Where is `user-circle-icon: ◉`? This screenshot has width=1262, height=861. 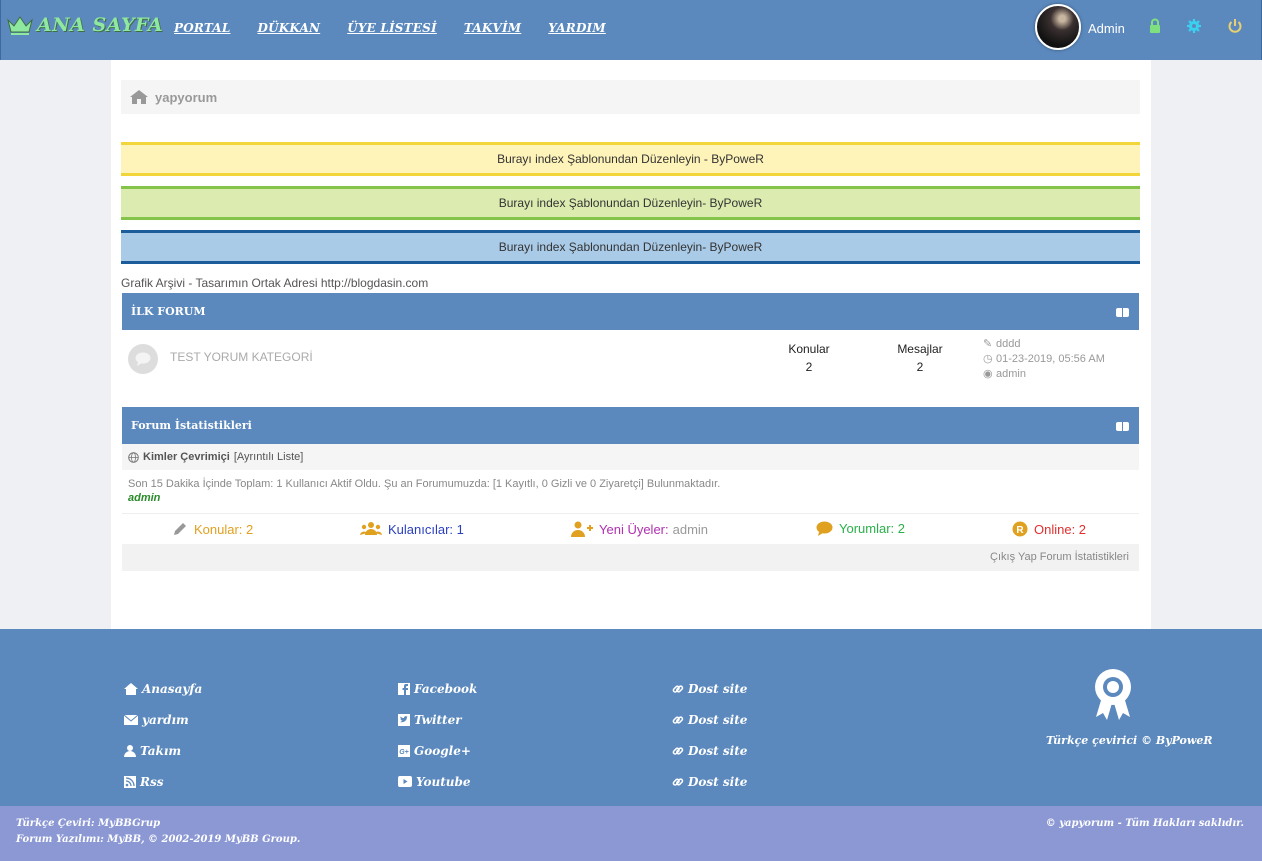
user-circle-icon: ◉ is located at coordinates (988, 374).